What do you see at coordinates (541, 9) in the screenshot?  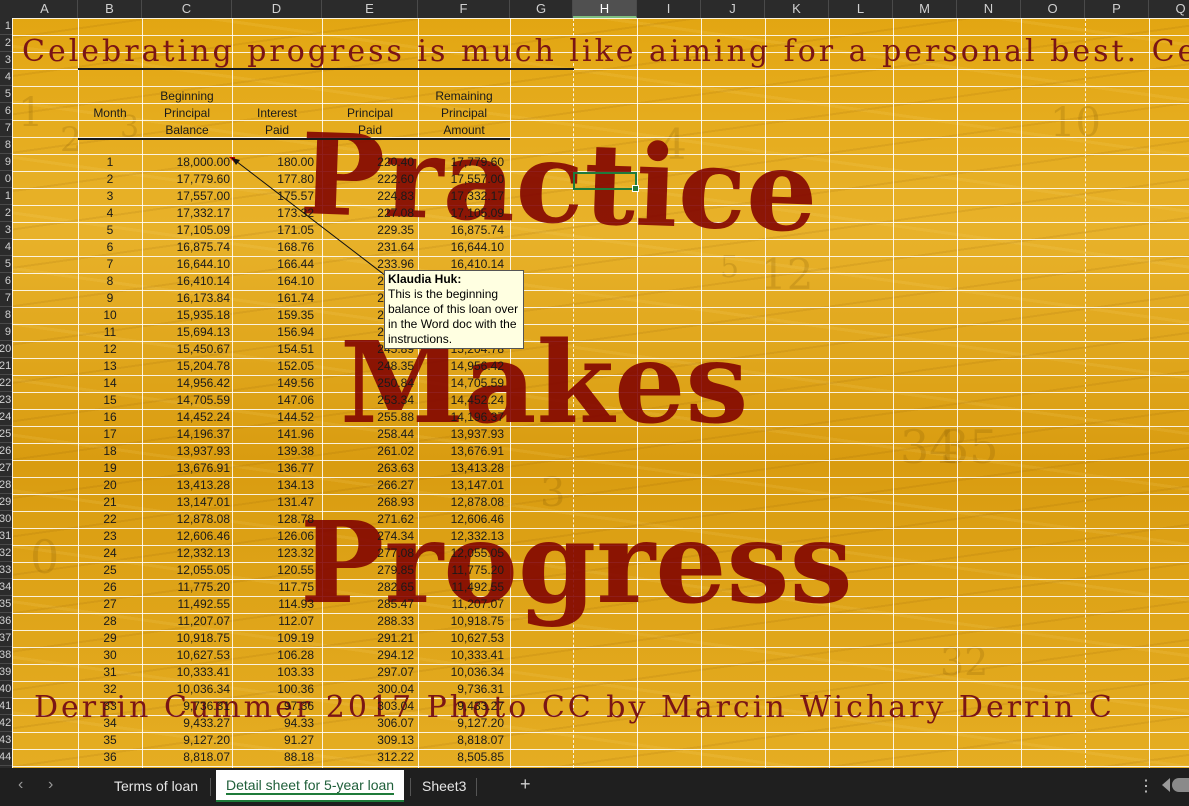 I see `column-header-g: G` at bounding box center [541, 9].